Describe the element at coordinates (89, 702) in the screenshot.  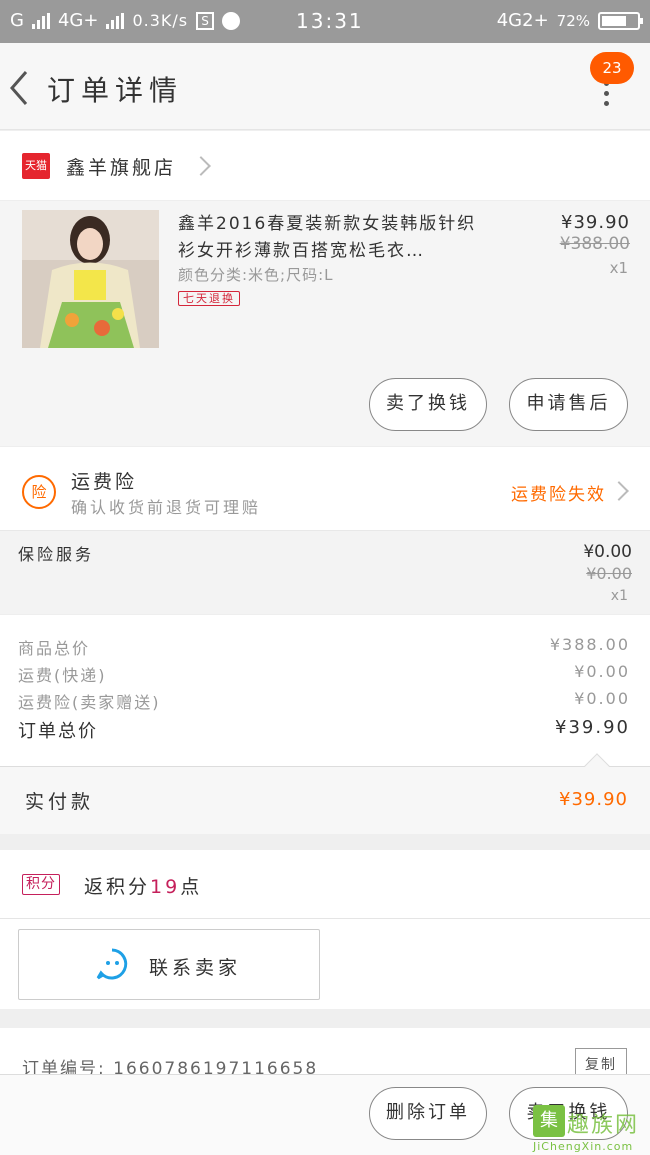
I see `summary-label: 运费险(卖家赠送)` at that location.